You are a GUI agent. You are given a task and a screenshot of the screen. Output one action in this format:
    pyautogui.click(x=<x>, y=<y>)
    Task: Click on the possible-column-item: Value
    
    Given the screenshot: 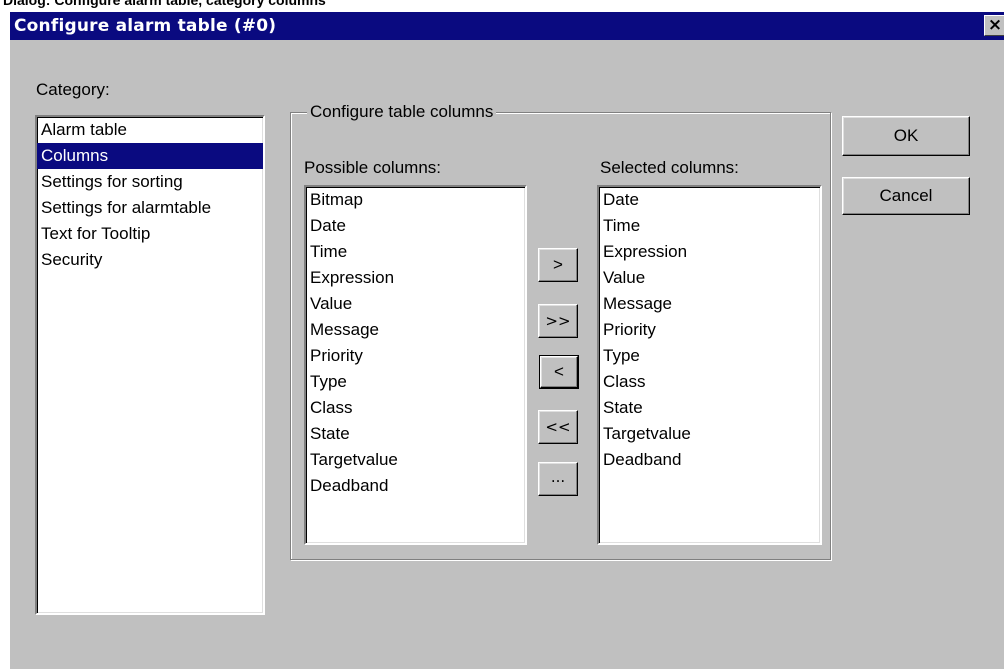 What is the action you would take?
    pyautogui.click(x=415, y=304)
    